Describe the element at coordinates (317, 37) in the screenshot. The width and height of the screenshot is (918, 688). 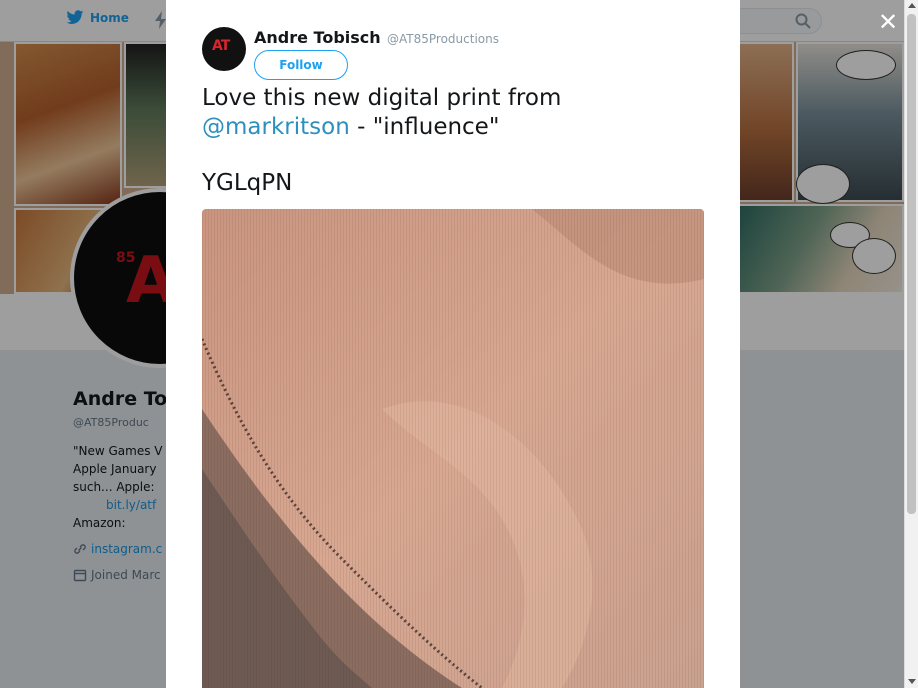
I see `tweet-author-name: Andre Tobisch` at that location.